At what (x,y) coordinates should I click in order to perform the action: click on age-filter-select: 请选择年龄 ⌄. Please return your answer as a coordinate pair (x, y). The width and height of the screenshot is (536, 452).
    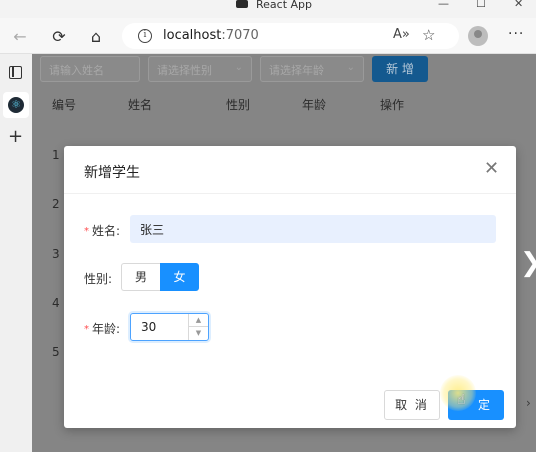
    Looking at the image, I should click on (312, 69).